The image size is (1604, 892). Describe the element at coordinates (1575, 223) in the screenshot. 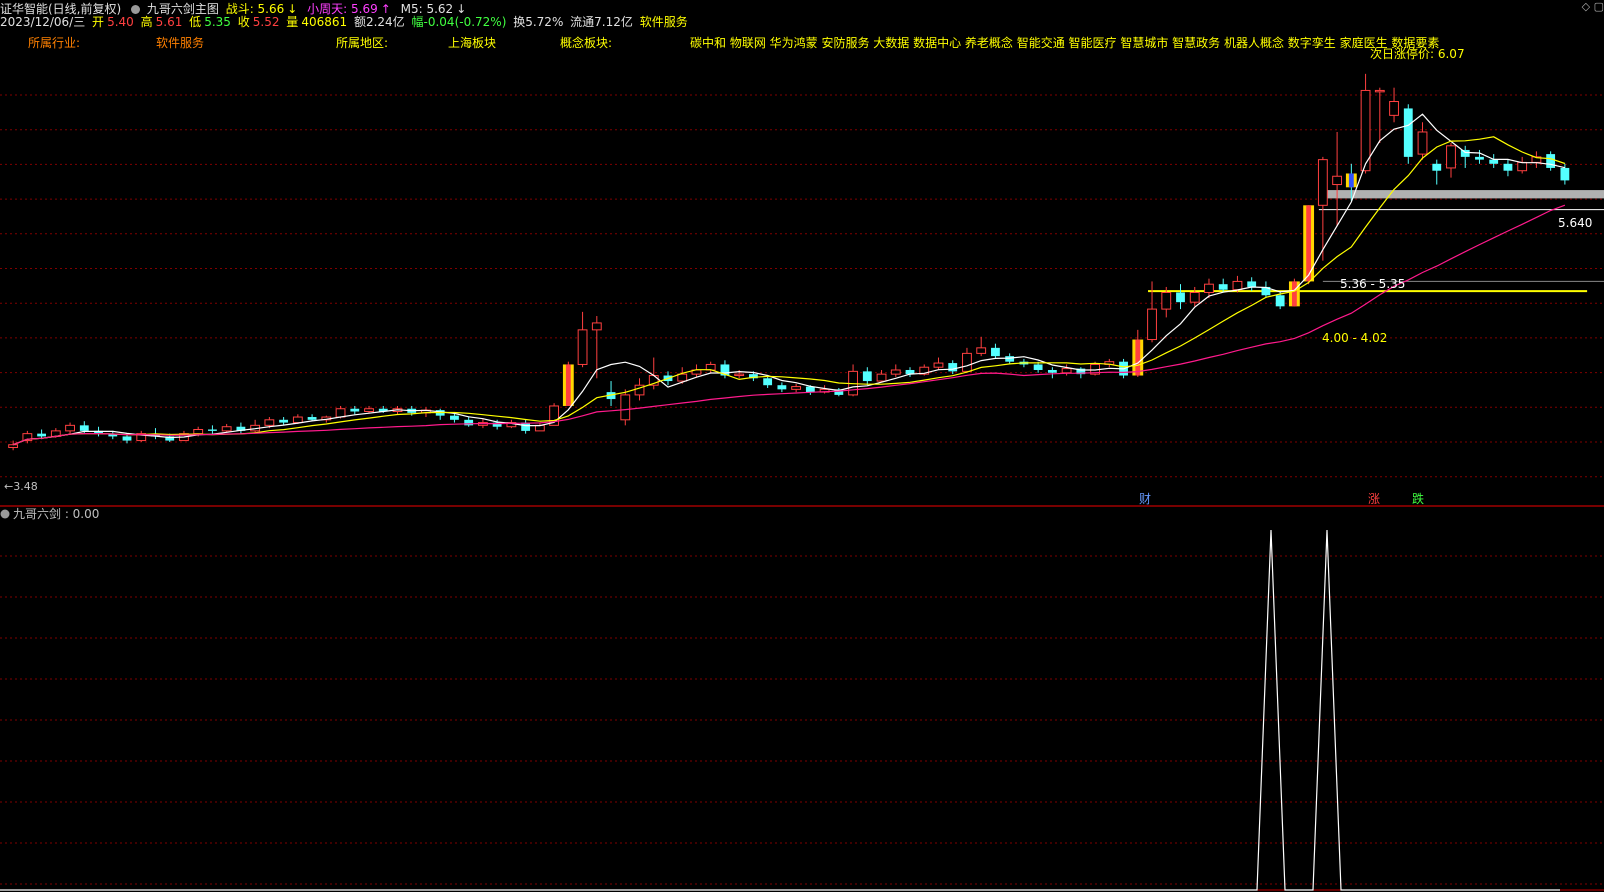

I see `last-price-label: 5.640` at that location.